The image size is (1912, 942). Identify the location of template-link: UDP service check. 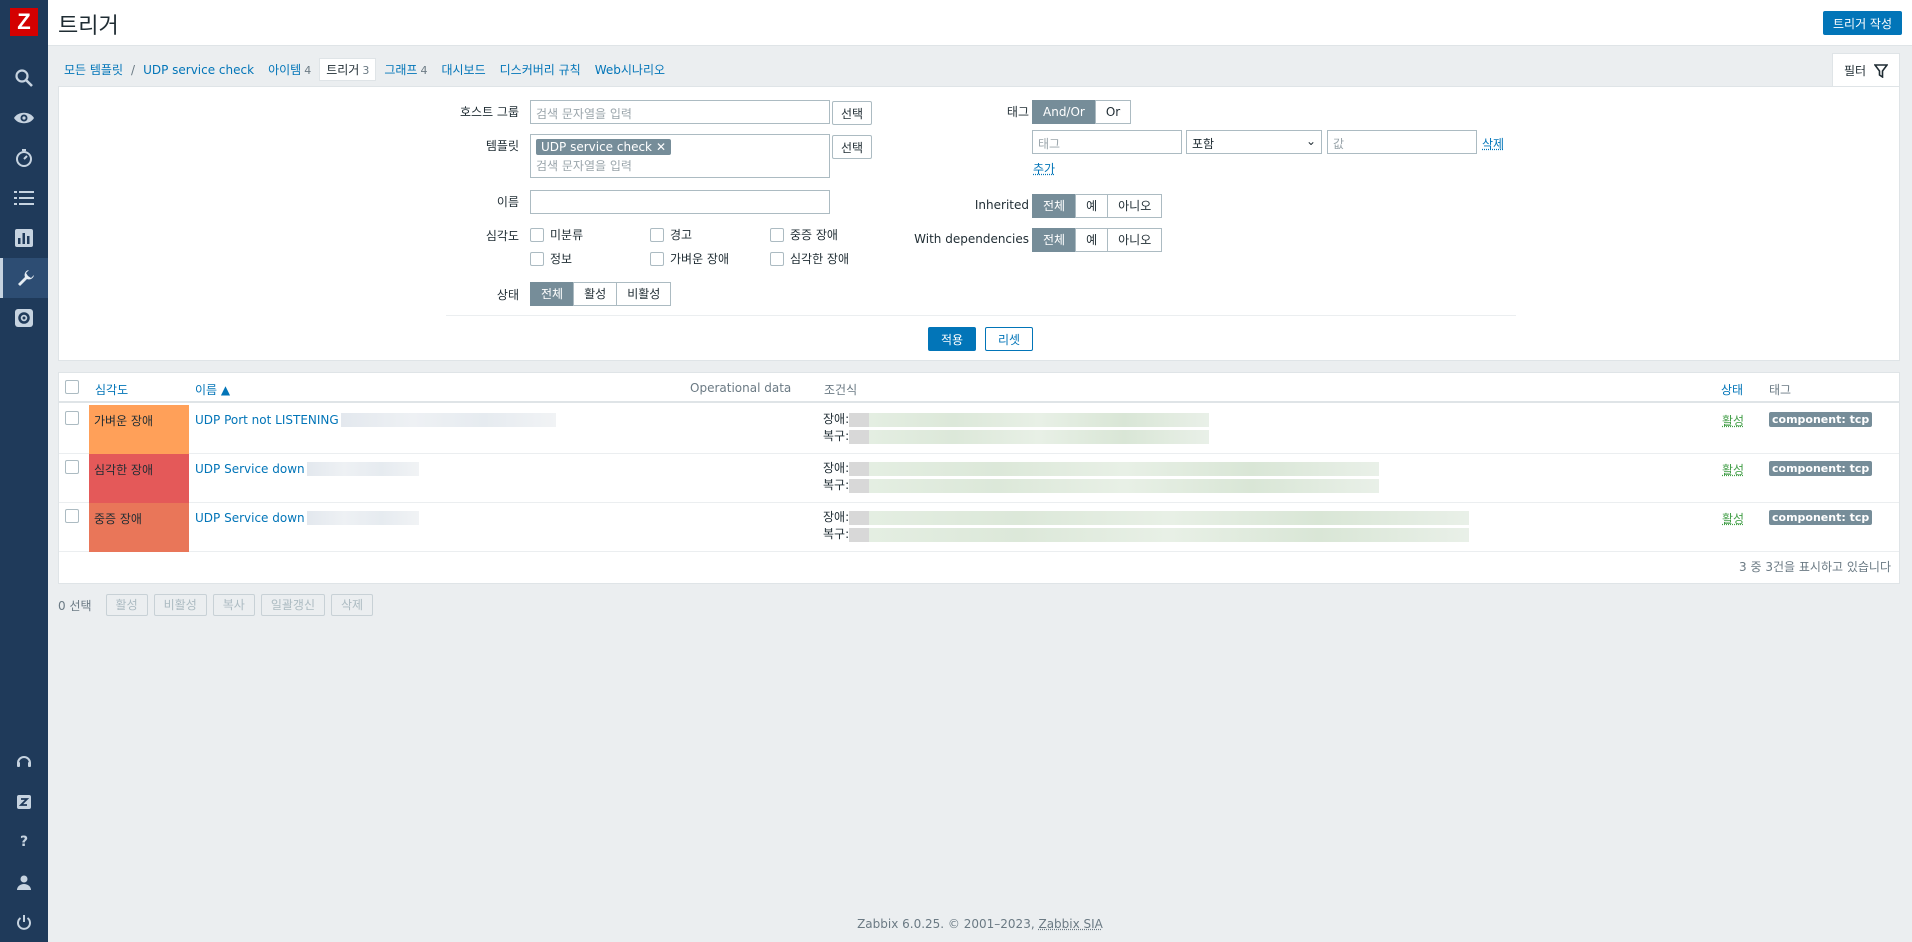
(198, 70).